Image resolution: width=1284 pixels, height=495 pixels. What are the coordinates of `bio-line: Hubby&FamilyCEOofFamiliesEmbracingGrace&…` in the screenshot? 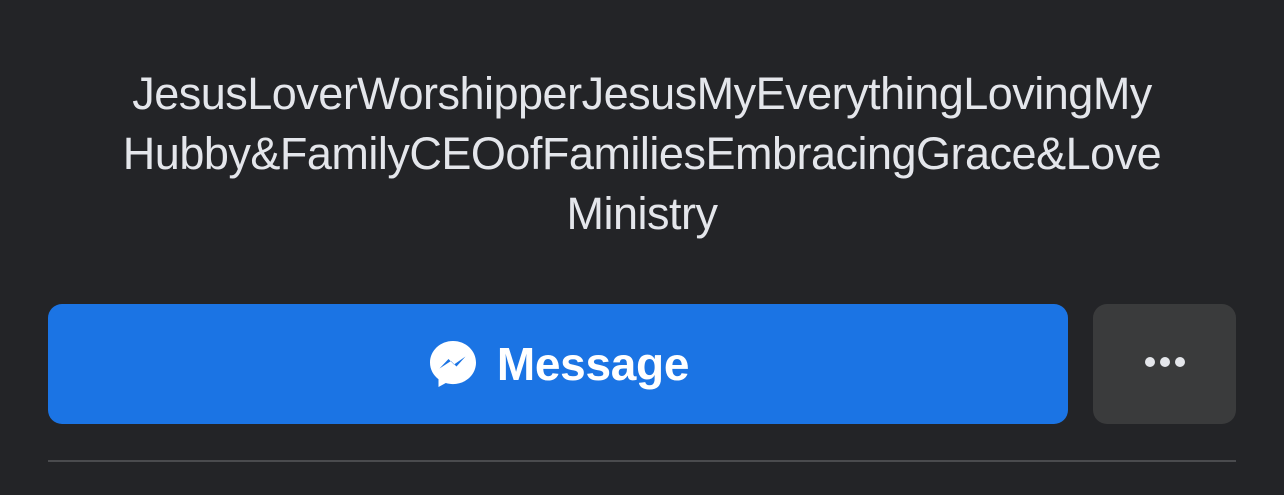 It's located at (642, 153).